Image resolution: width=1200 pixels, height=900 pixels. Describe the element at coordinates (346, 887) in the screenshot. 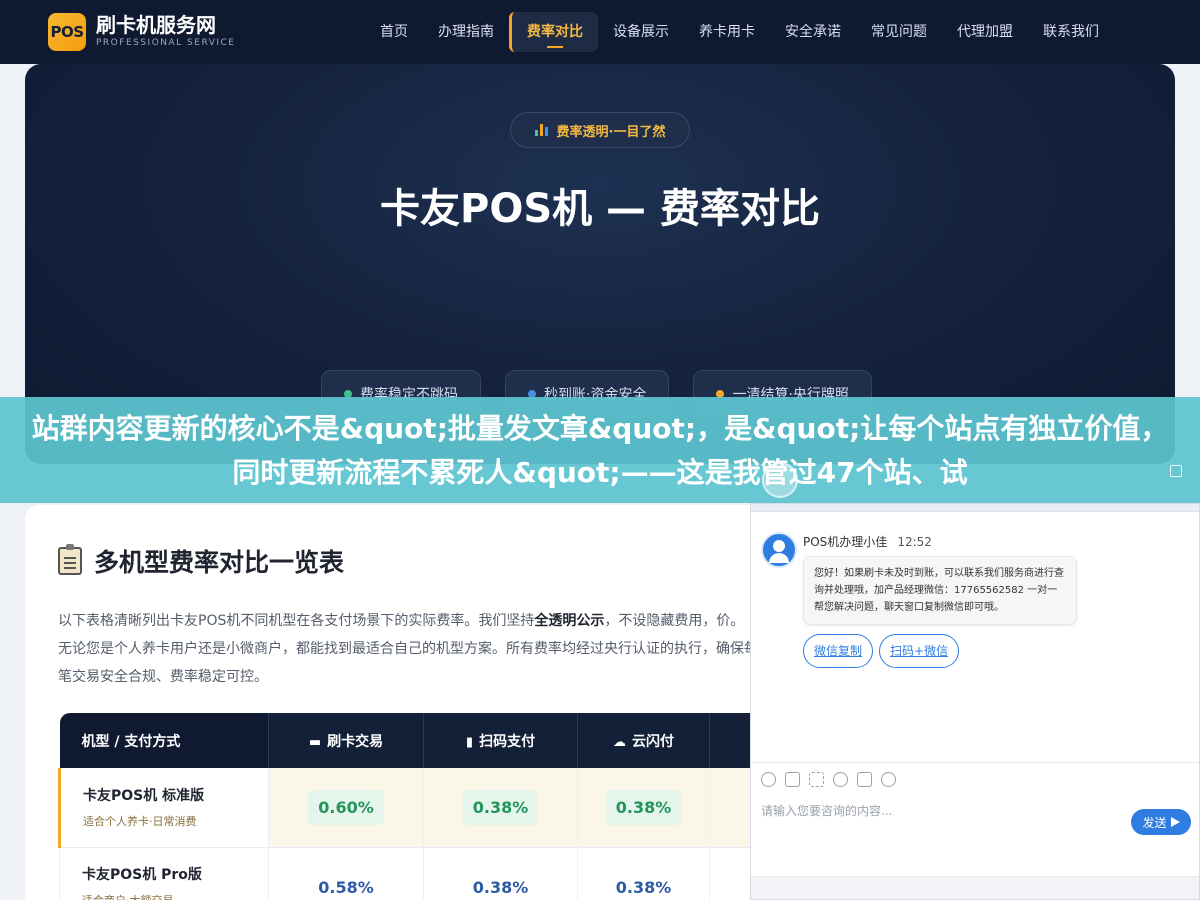

I see `rate-value: 0.58%` at that location.